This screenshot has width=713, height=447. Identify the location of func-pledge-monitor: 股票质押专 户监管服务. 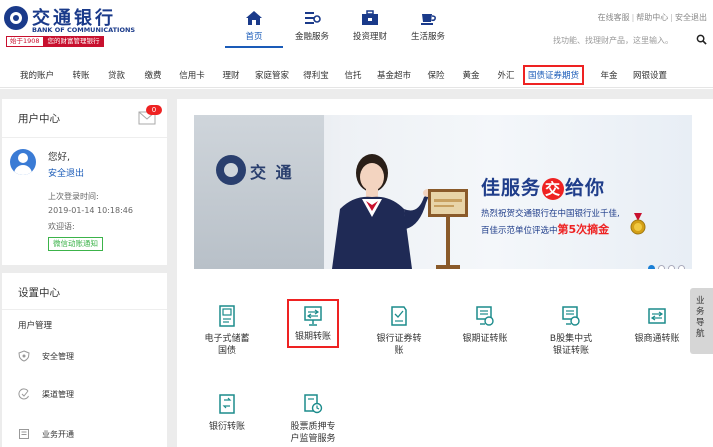
(313, 419).